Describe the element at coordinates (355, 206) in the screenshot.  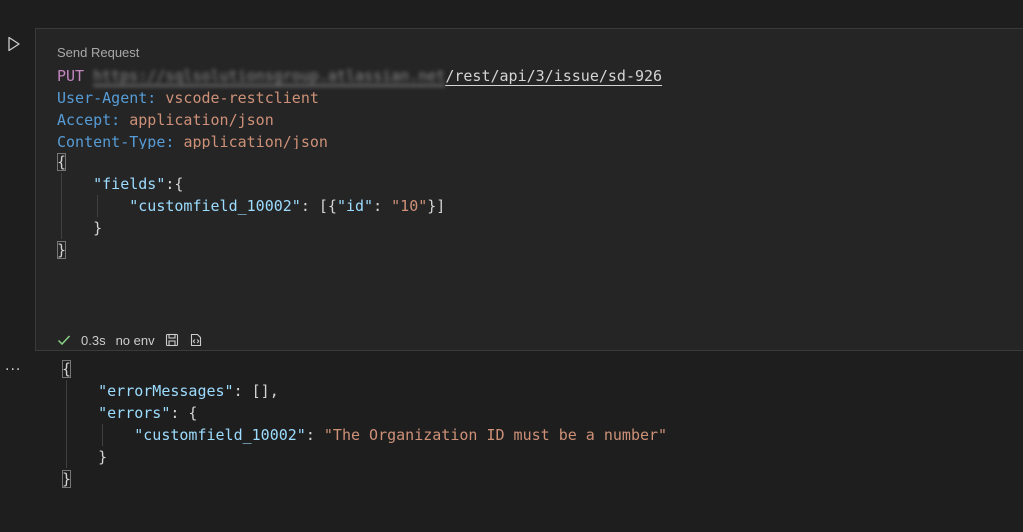
I see `json-key: "id"` at that location.